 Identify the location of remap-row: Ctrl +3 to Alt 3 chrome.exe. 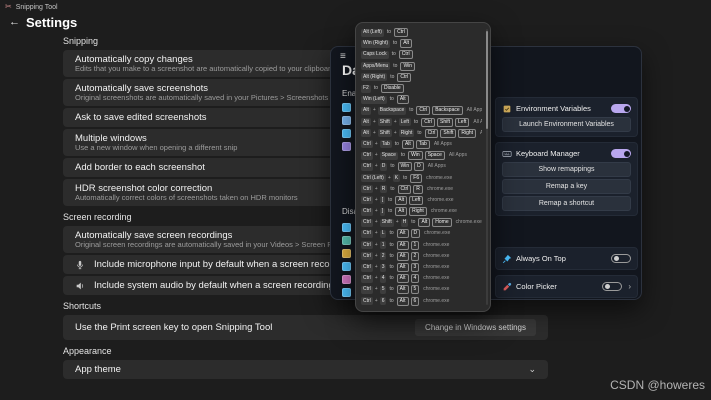
(421, 268).